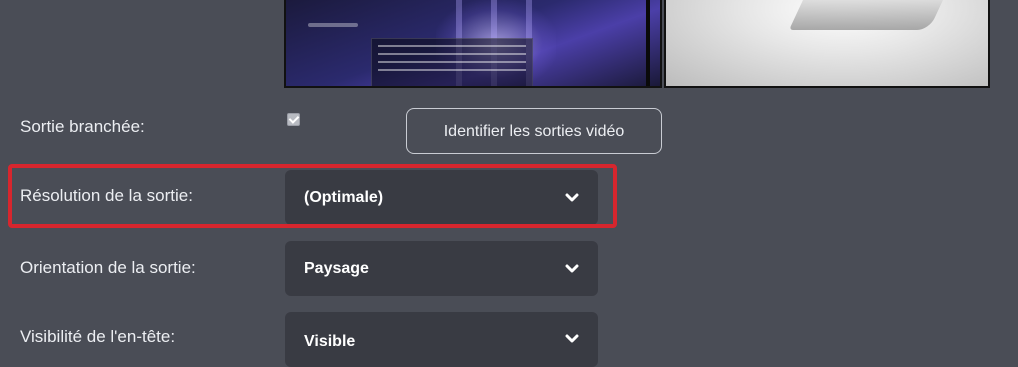 The height and width of the screenshot is (367, 1018). What do you see at coordinates (98, 336) in the screenshot?
I see `header-visibility-label: Visibilité de l'en-tête:` at bounding box center [98, 336].